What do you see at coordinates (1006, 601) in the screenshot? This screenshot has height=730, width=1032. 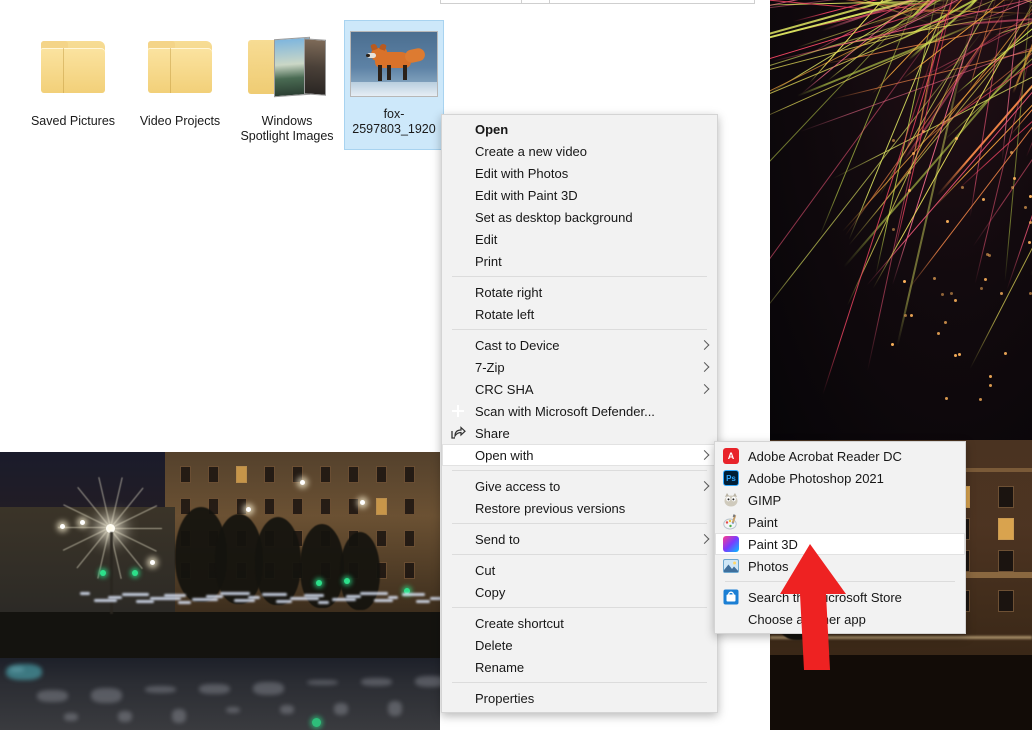 I see `building-window` at bounding box center [1006, 601].